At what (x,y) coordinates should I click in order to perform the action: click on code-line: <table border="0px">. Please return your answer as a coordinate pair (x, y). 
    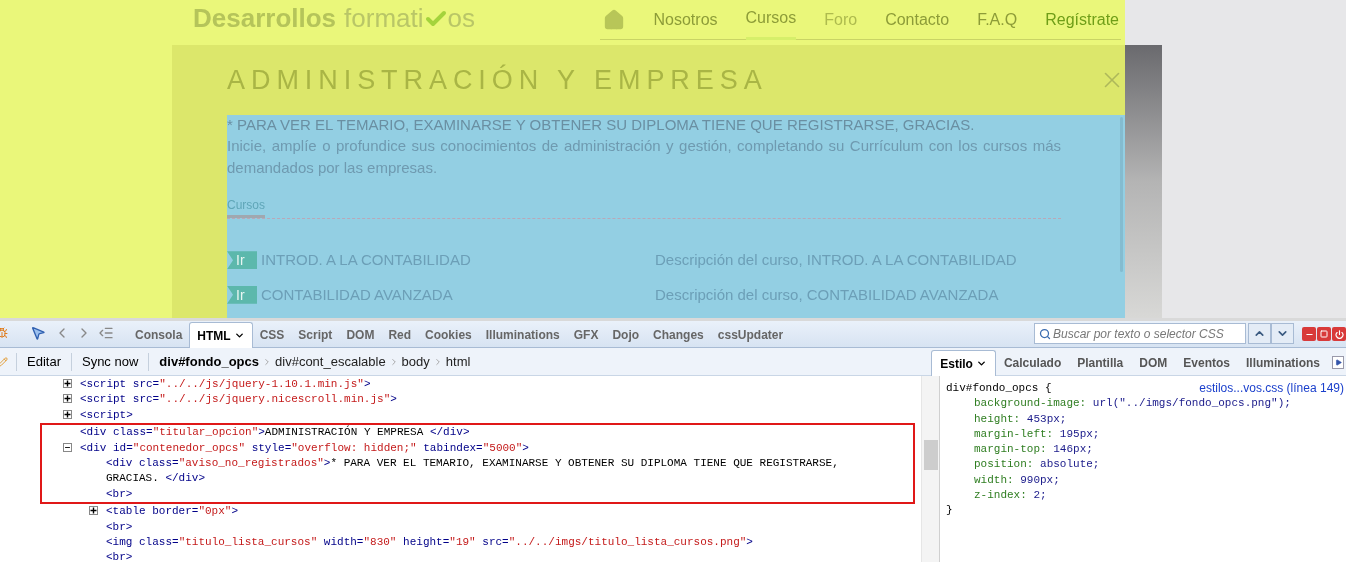
    Looking at the image, I should click on (172, 512).